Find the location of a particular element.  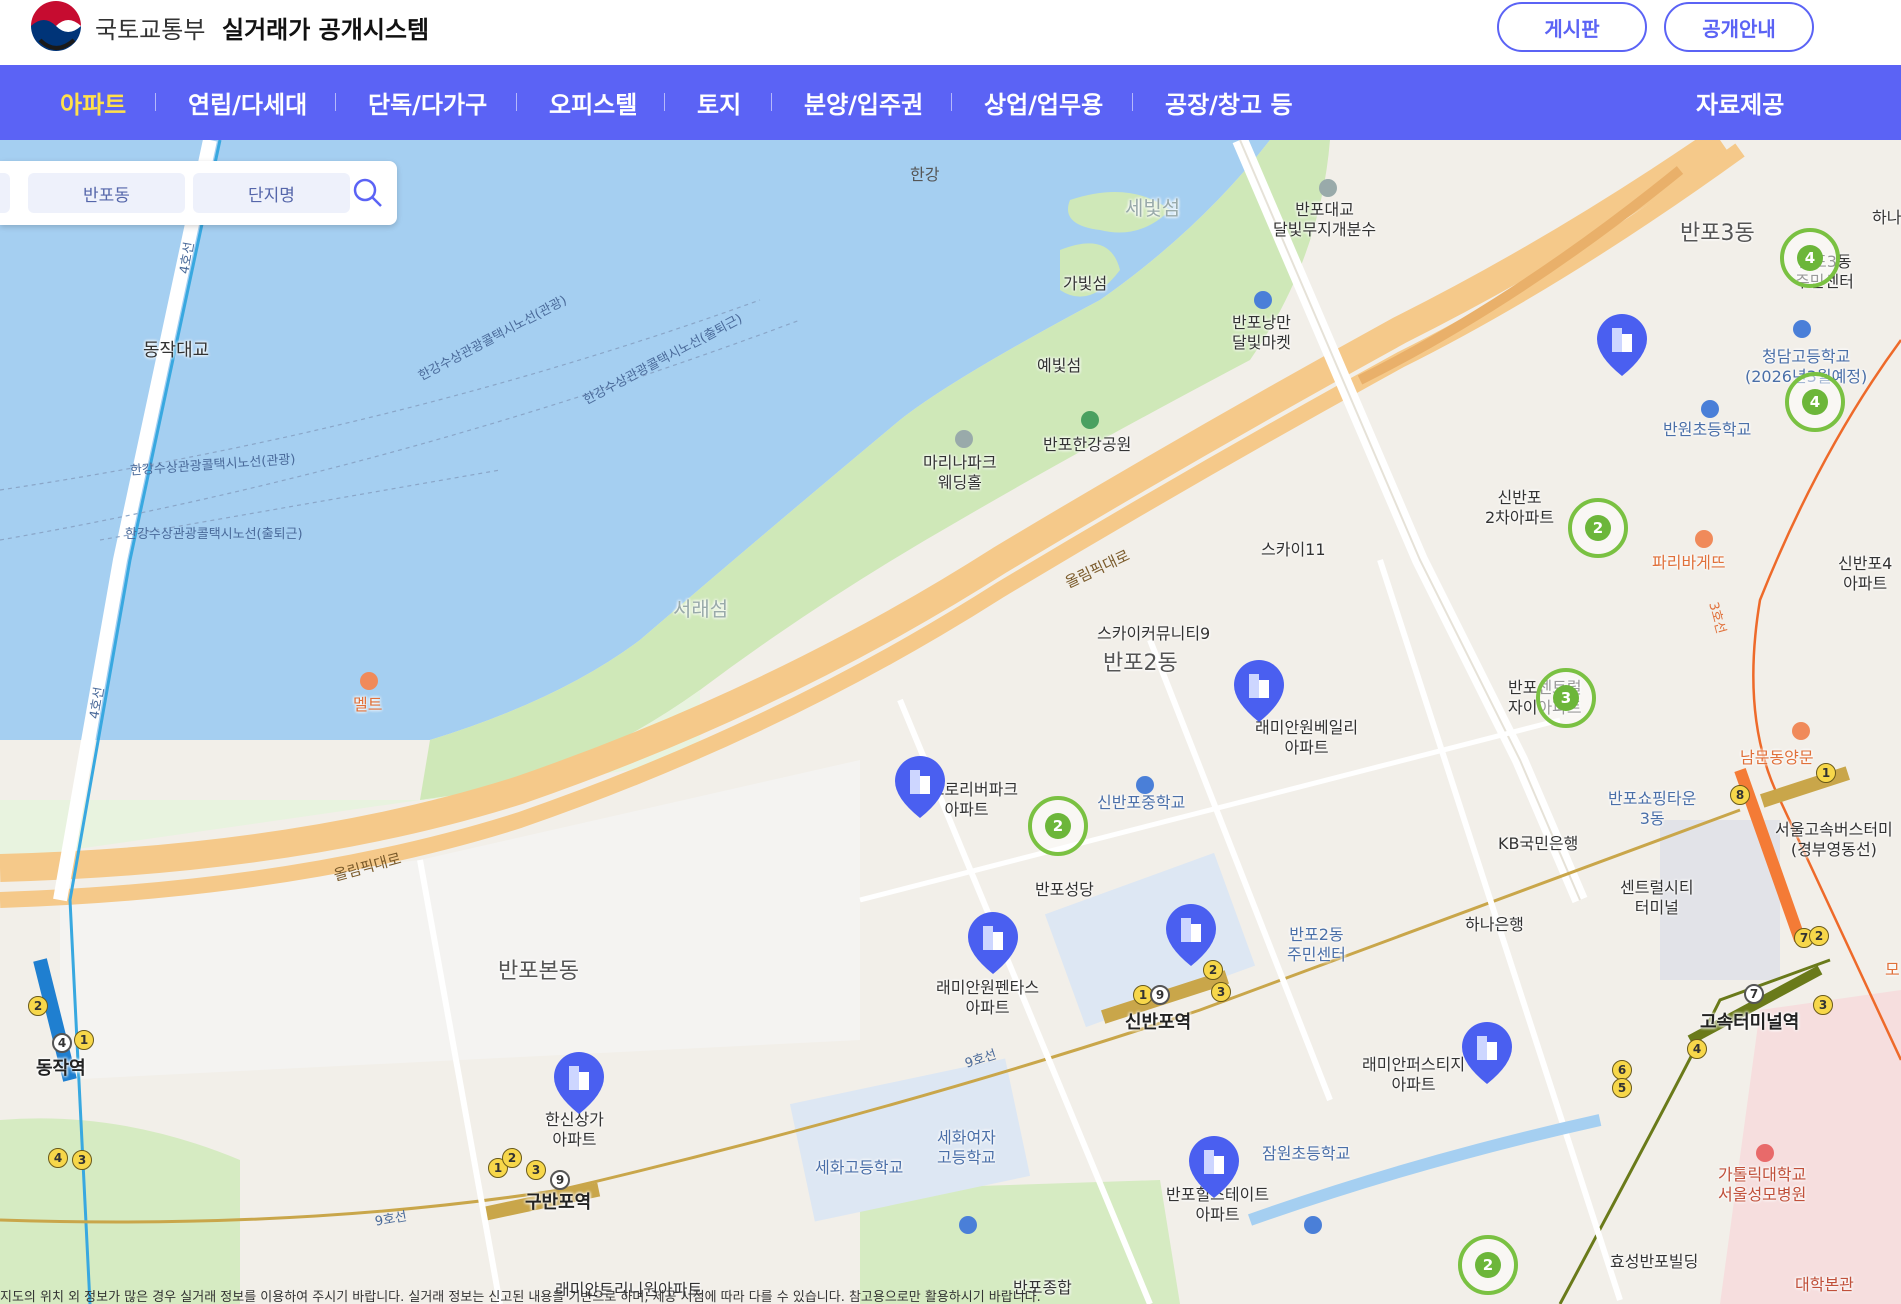

label-sky-community9: 스카이커뮤니티9 is located at coordinates (1154, 633).